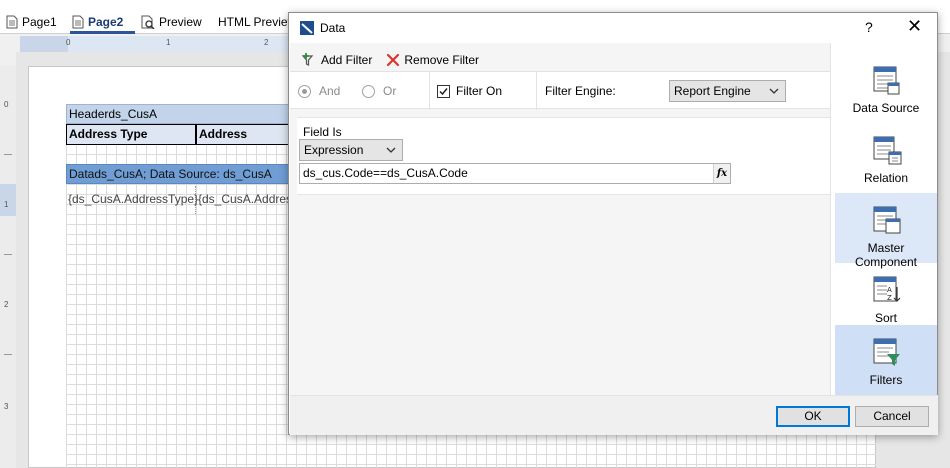 The image size is (950, 468). I want to click on tab-label: HTML Preview, so click(254, 22).